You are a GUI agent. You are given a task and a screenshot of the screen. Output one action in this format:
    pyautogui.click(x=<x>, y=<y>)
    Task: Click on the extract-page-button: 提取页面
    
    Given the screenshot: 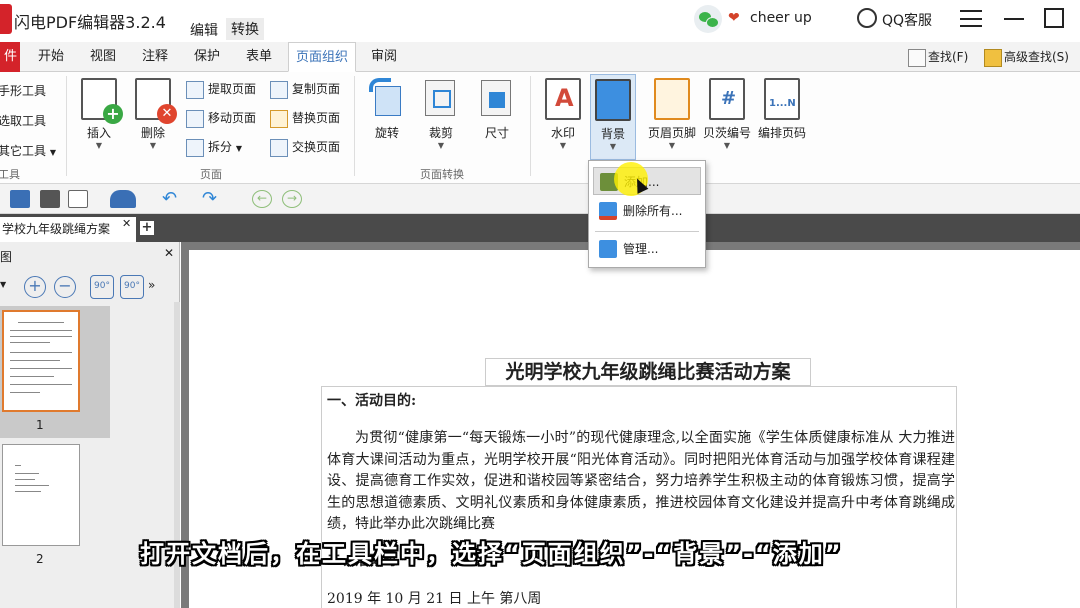 What is the action you would take?
    pyautogui.click(x=221, y=89)
    